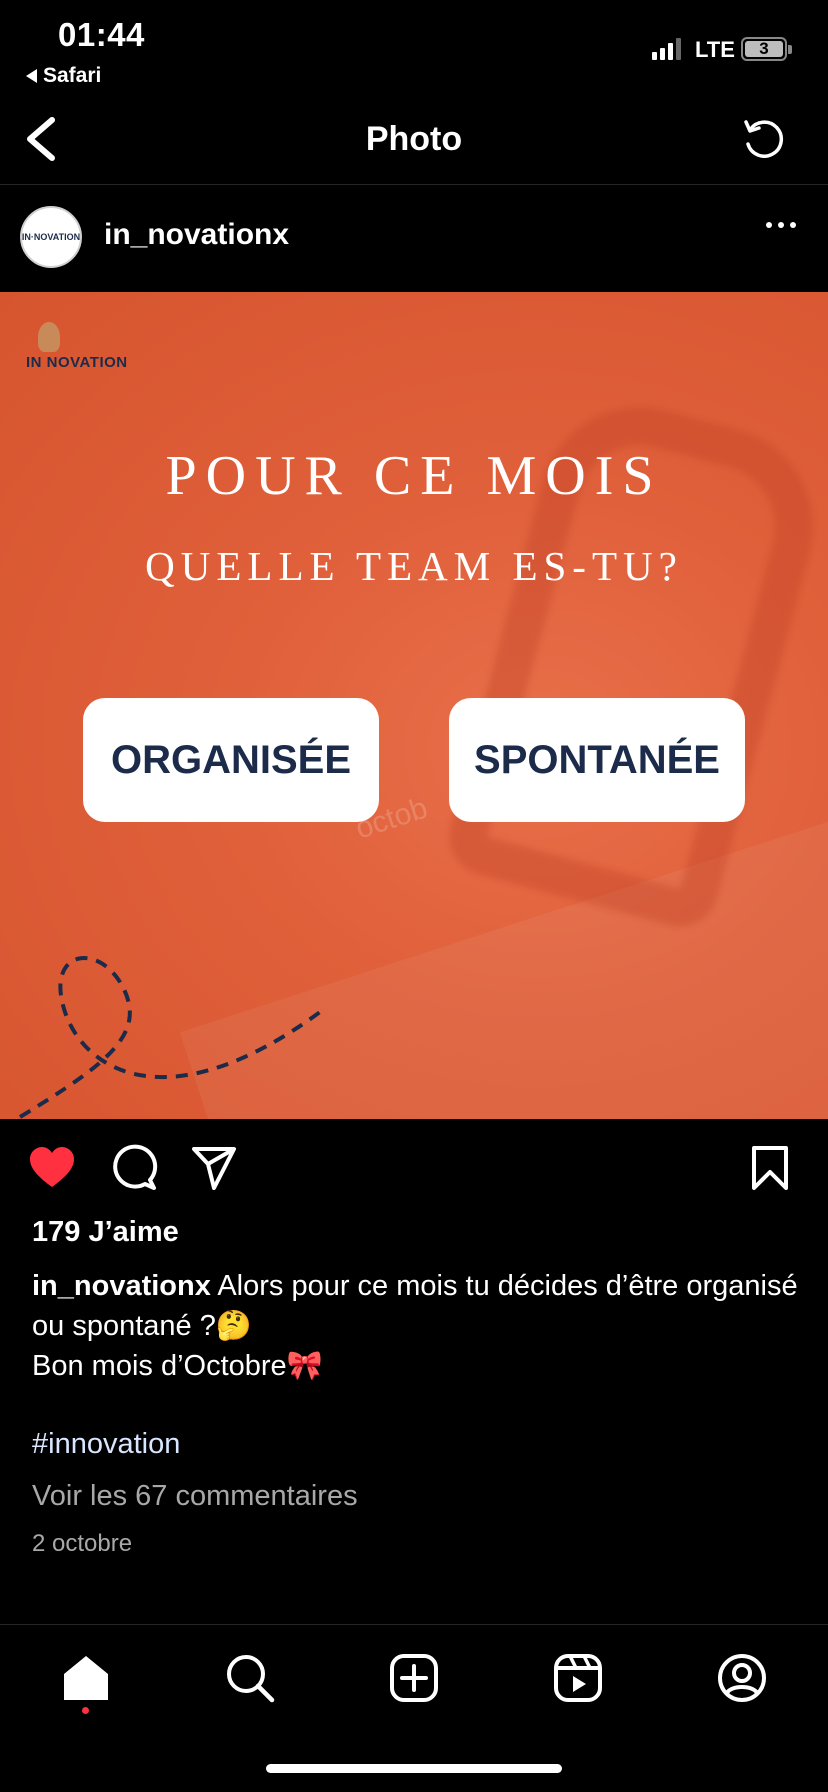 The width and height of the screenshot is (828, 1792). Describe the element at coordinates (715, 49) in the screenshot. I see `network-type: LTE` at that location.